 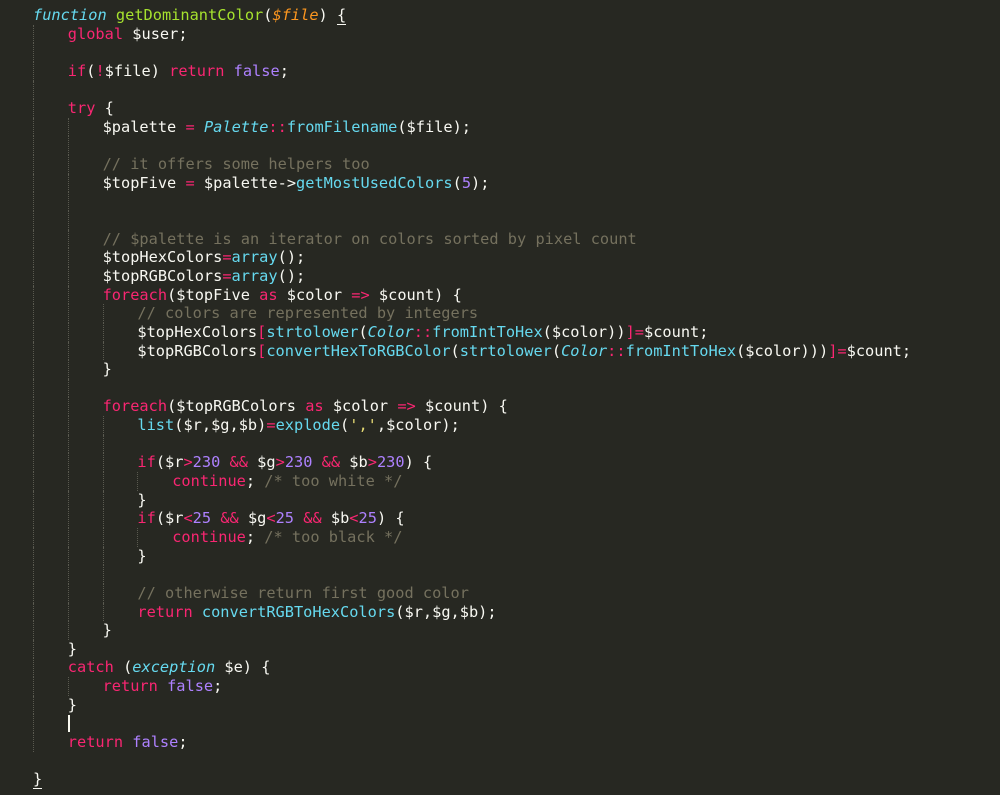 What do you see at coordinates (146, 462) in the screenshot?
I see `code-token: if` at bounding box center [146, 462].